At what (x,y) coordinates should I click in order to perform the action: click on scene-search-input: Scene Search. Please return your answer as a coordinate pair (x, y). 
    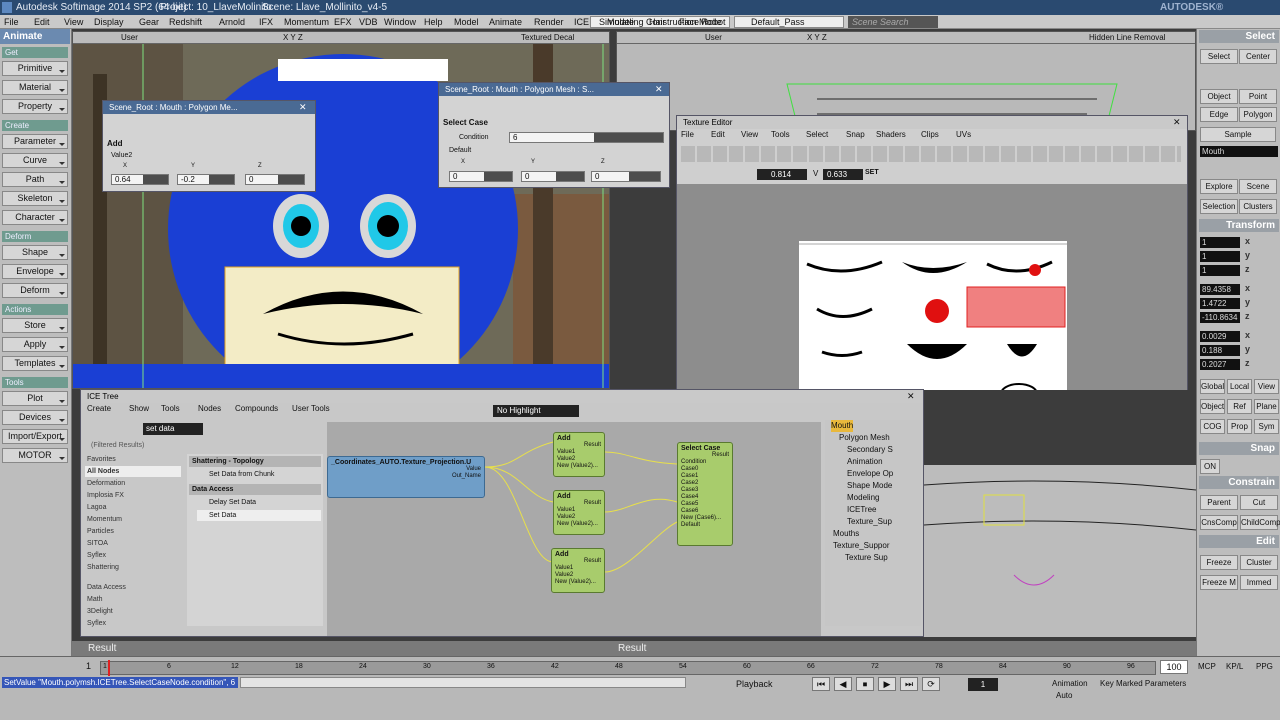
    Looking at the image, I should click on (893, 22).